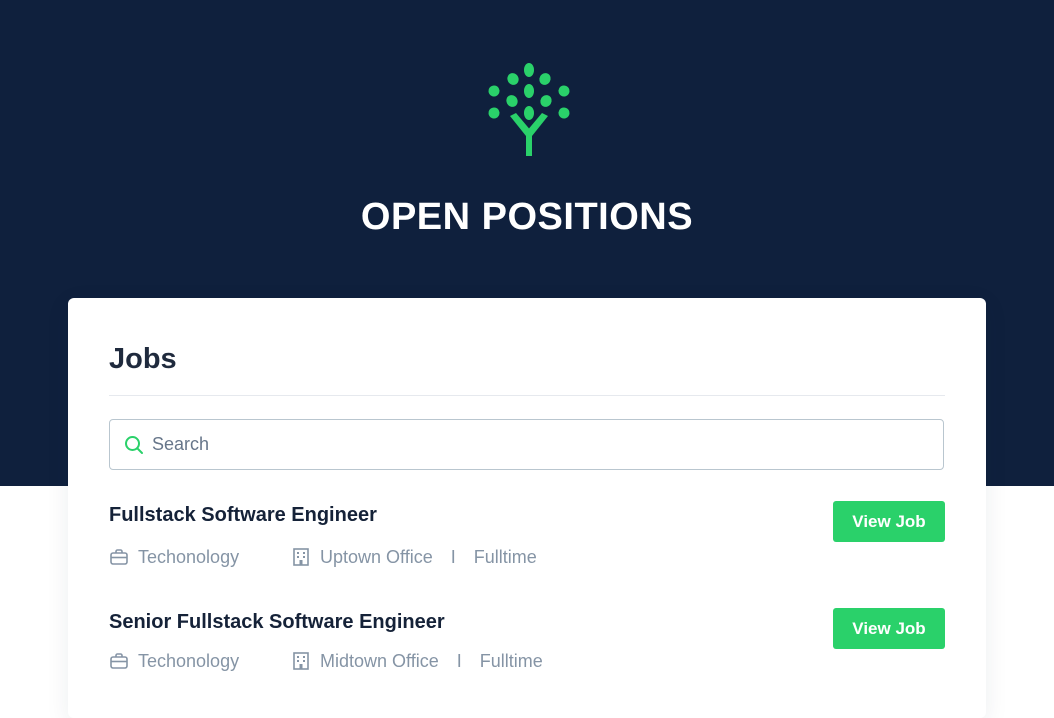 The image size is (1054, 718). What do you see at coordinates (527, 217) in the screenshot?
I see `page-title: OPEN POSITIONS` at bounding box center [527, 217].